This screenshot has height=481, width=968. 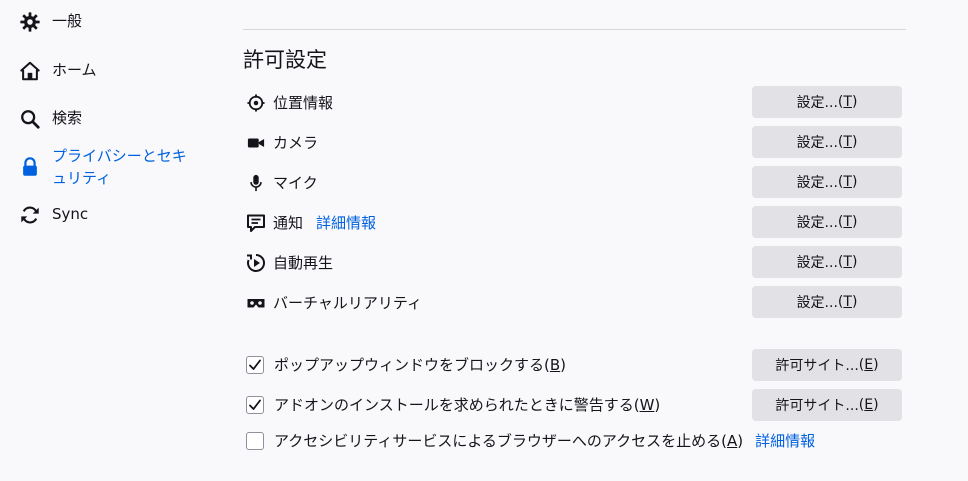 I want to click on autoplay-icon, so click(x=256, y=263).